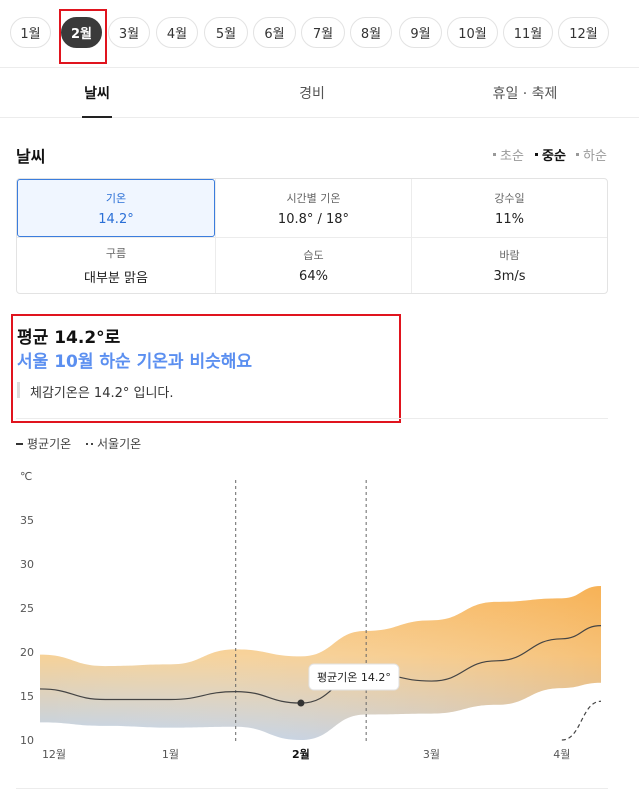 The image size is (639, 792). I want to click on cell-value: 10.8° / 18°, so click(313, 219).